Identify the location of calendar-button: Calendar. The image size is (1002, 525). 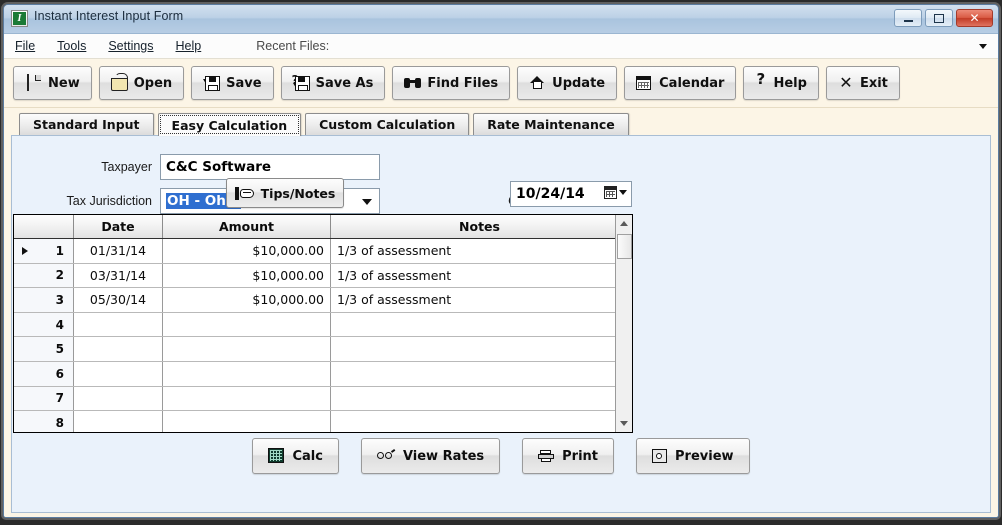
(680, 83).